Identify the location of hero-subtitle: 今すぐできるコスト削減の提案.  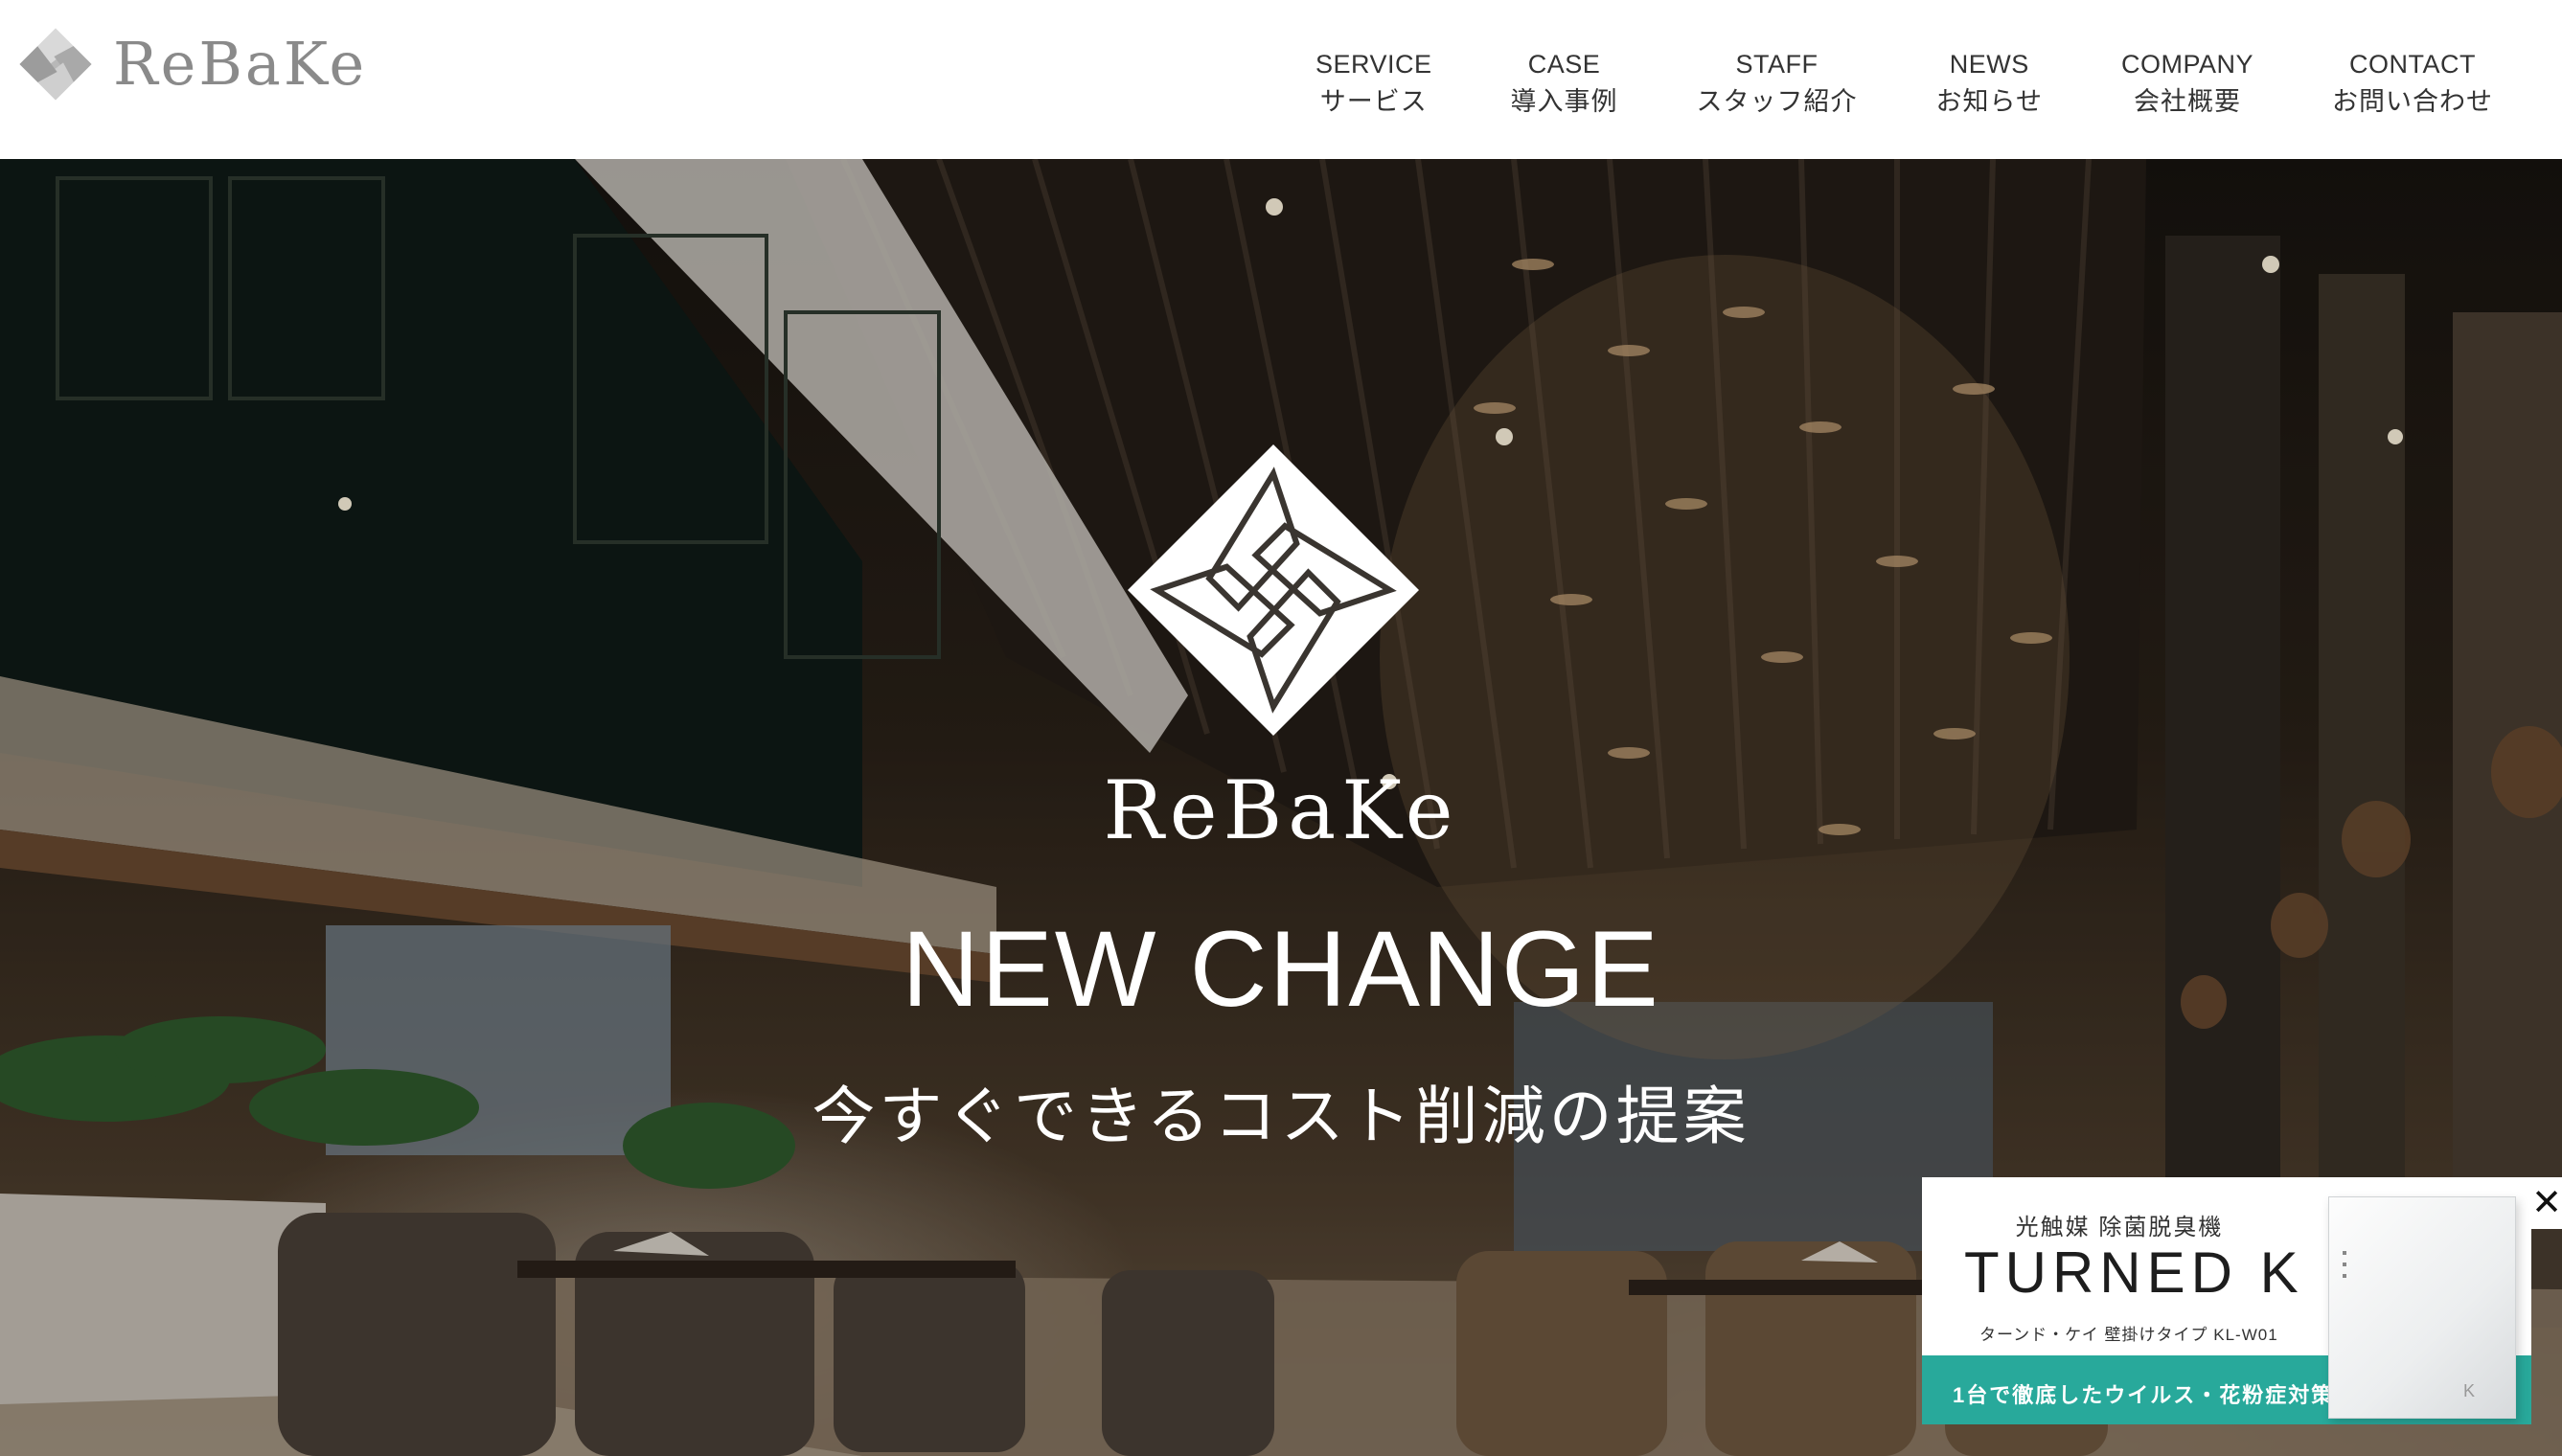
(1281, 1116).